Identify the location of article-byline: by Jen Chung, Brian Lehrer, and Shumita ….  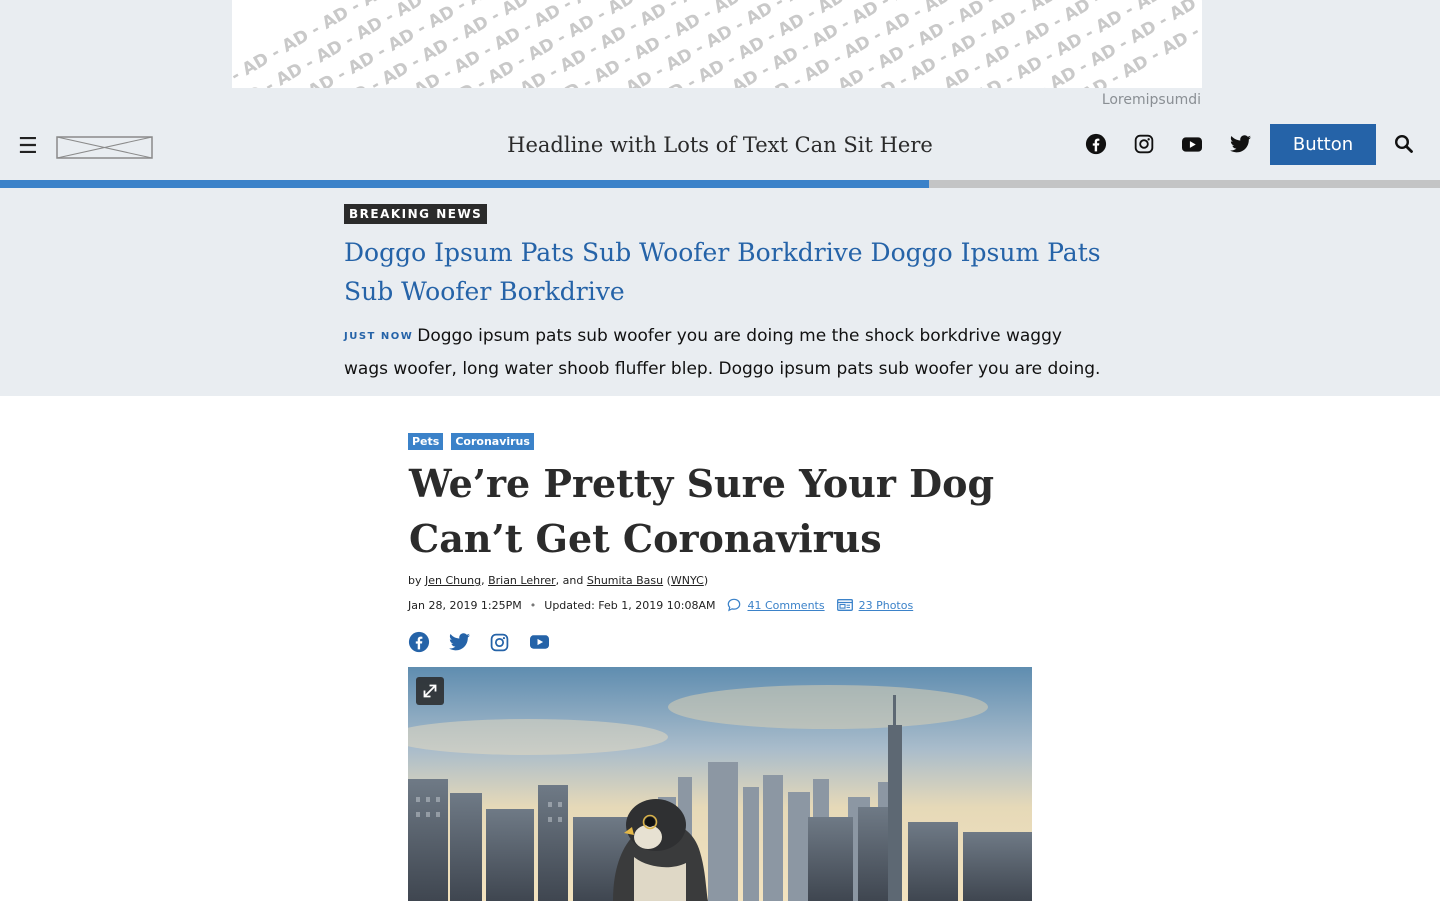
(558, 580).